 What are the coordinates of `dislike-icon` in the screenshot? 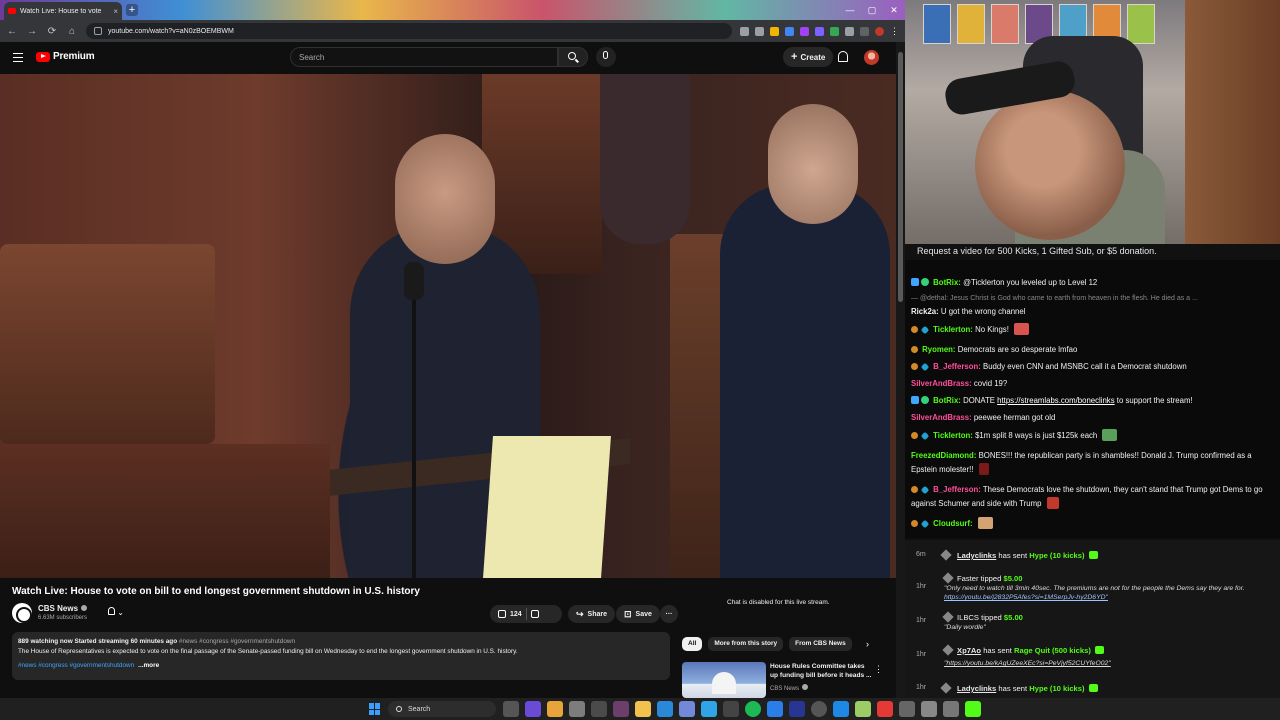 It's located at (534, 614).